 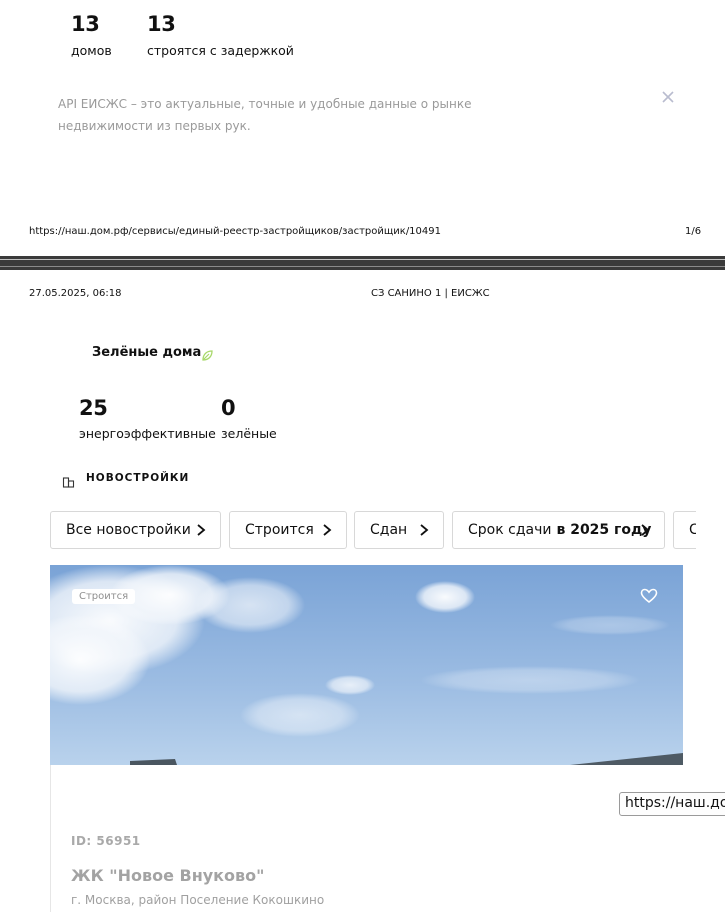 I want to click on filter-done: Сдан, so click(x=399, y=530).